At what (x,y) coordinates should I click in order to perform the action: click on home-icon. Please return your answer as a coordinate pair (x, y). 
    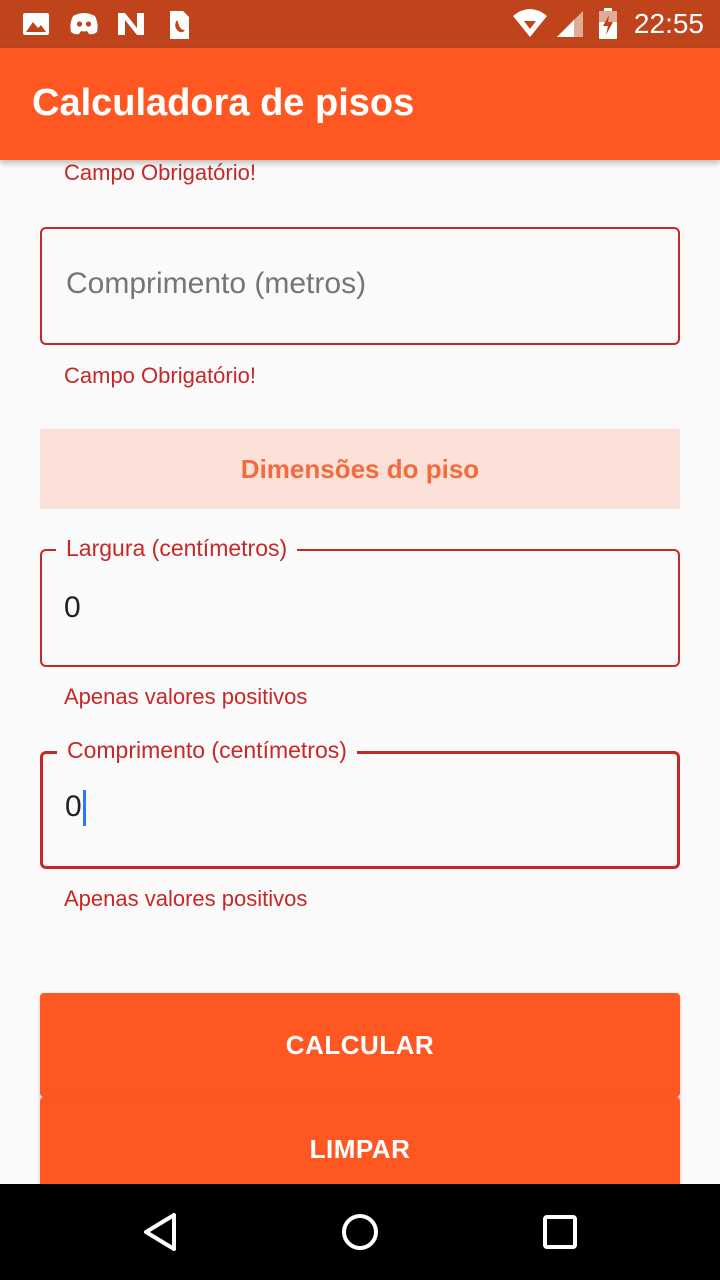
    Looking at the image, I should click on (360, 1232).